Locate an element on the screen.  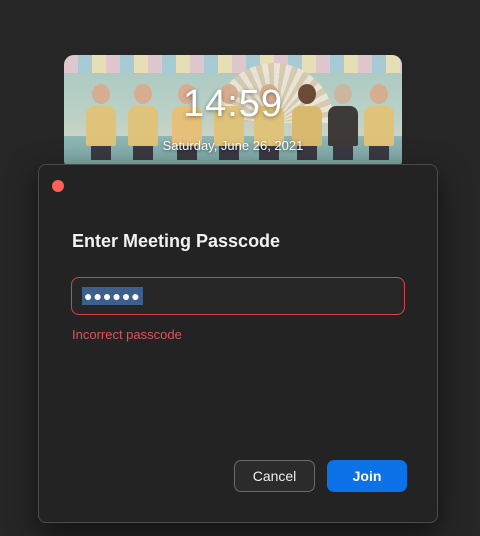
passcode-input: ●●●●●● is located at coordinates (238, 296).